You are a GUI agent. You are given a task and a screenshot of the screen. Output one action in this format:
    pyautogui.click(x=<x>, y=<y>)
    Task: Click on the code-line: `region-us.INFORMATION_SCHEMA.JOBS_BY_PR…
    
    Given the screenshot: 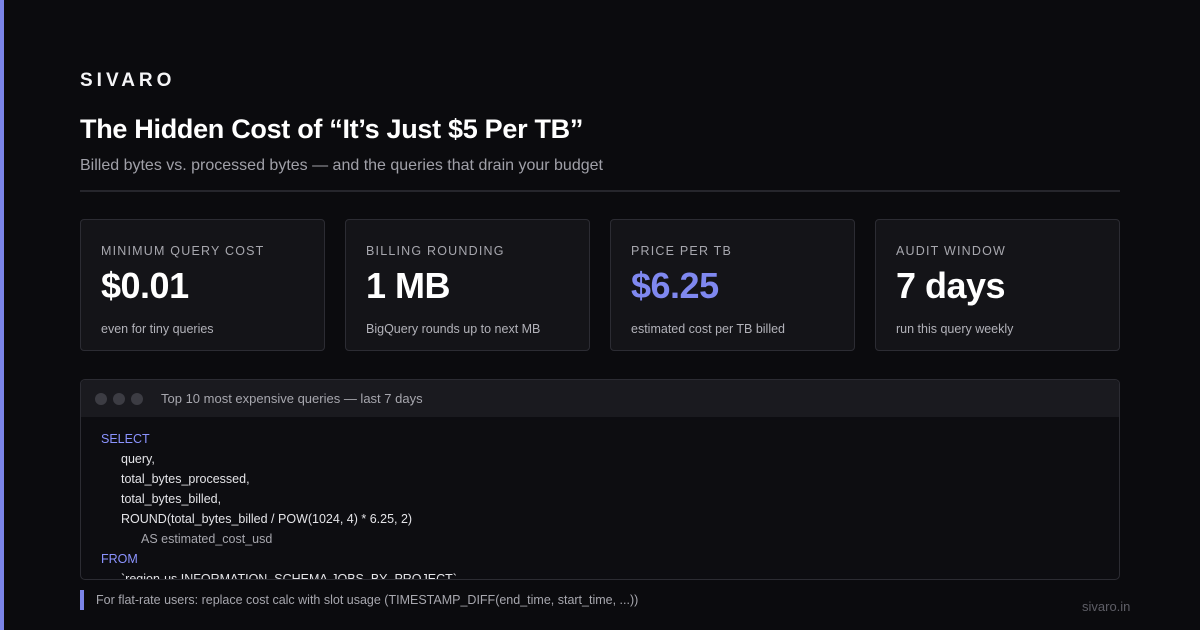 What is the action you would take?
    pyautogui.click(x=289, y=576)
    